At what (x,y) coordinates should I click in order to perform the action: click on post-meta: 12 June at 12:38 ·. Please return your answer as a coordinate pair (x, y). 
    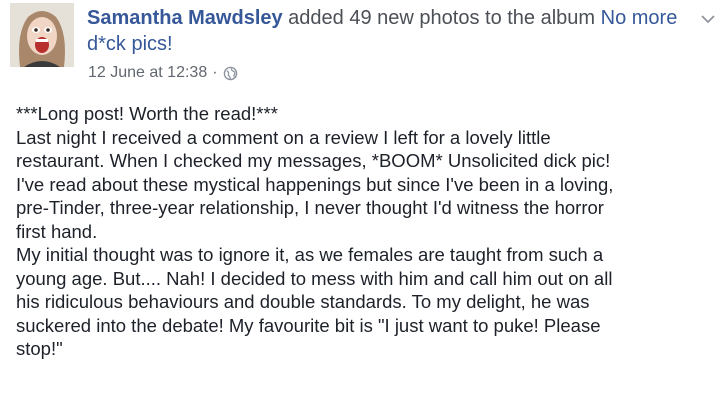
    Looking at the image, I should click on (163, 73).